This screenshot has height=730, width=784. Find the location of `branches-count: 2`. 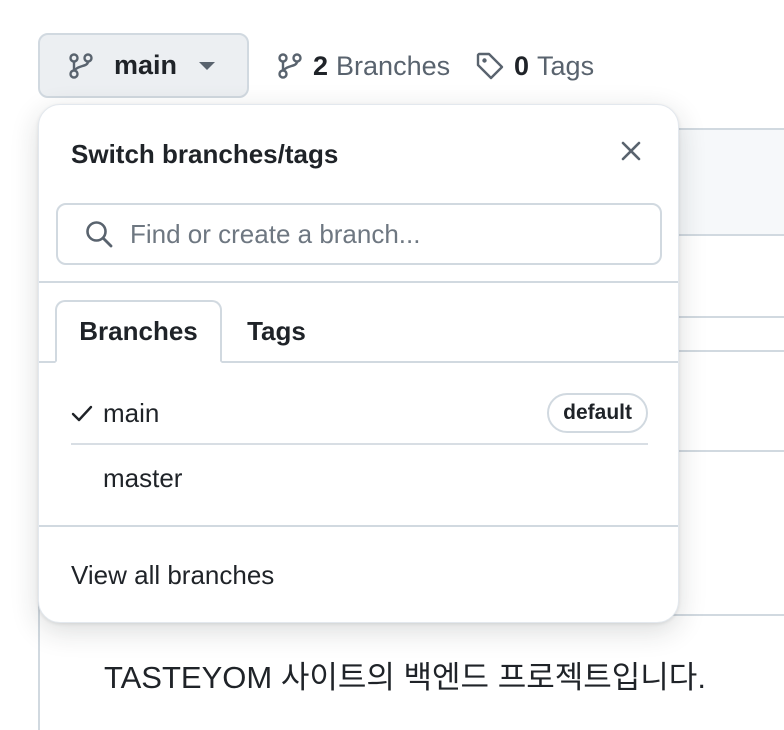

branches-count: 2 is located at coordinates (321, 65).